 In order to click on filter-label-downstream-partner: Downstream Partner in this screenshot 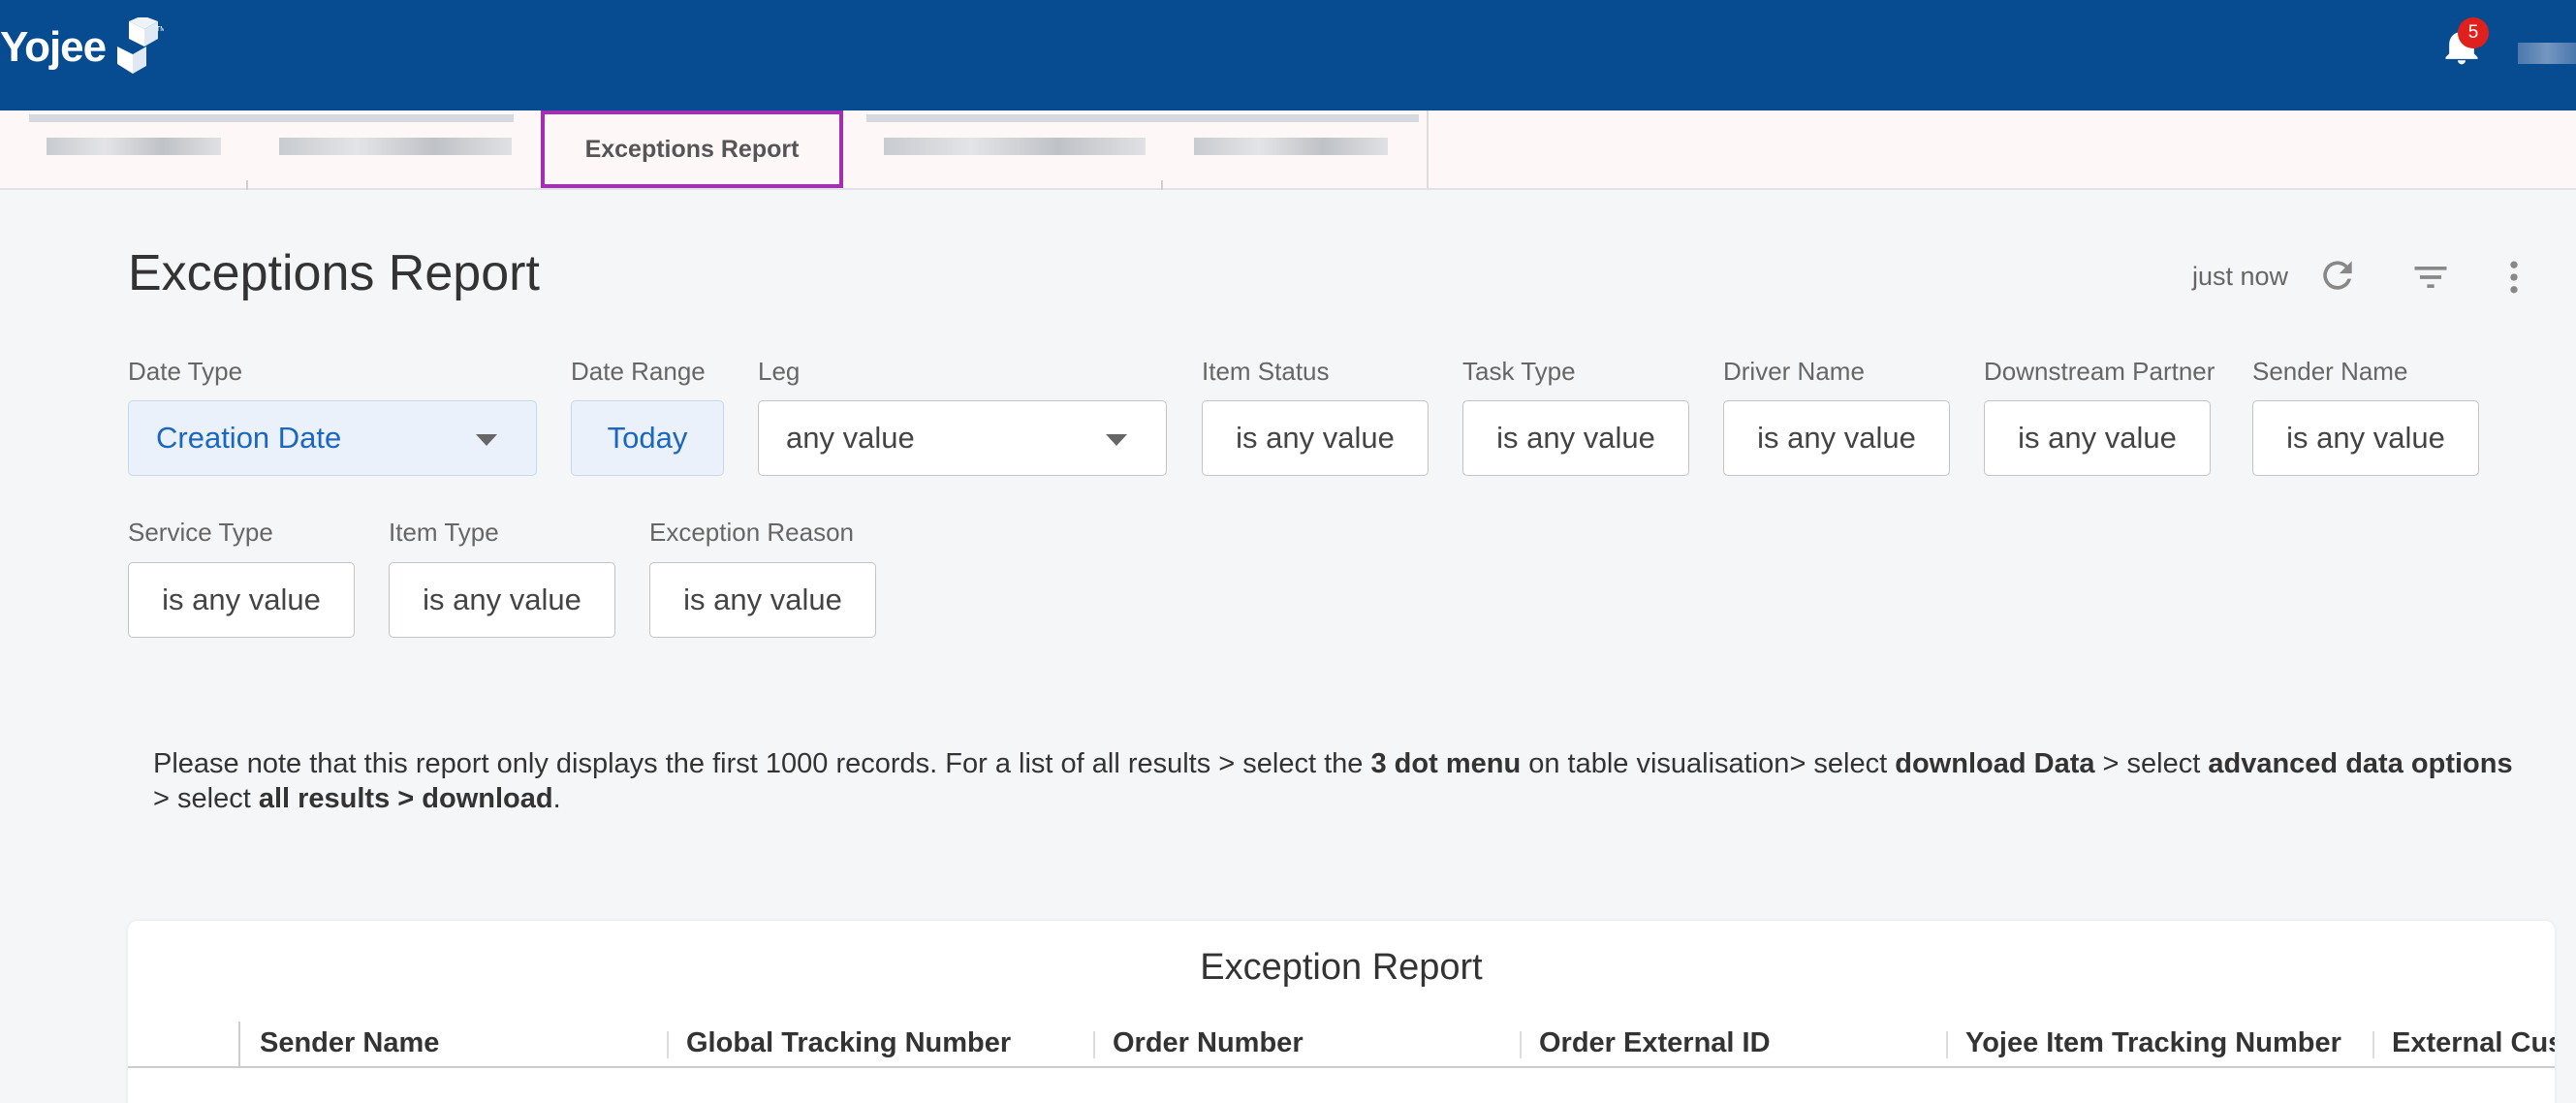, I will do `click(2099, 371)`.